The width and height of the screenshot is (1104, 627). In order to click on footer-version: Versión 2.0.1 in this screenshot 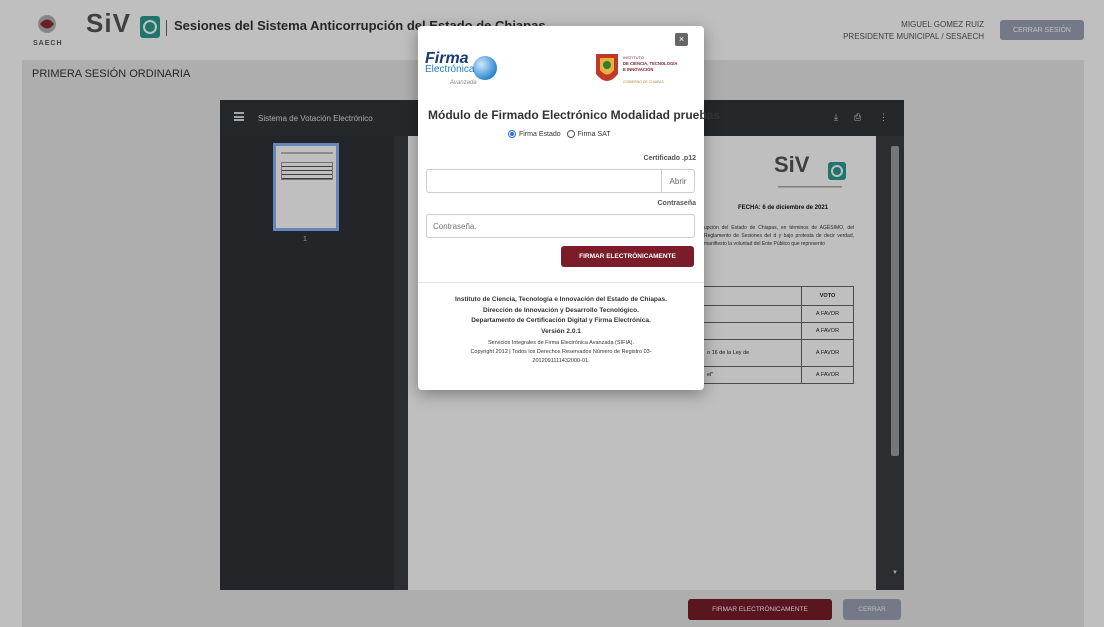, I will do `click(561, 331)`.